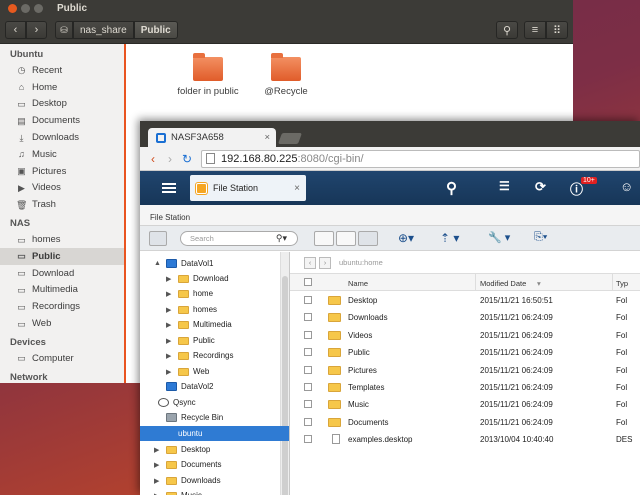 This screenshot has width=640, height=495. What do you see at coordinates (420, 158) in the screenshot?
I see `address-bar: 192.168.80.225:8080/cgi-bin/` at bounding box center [420, 158].